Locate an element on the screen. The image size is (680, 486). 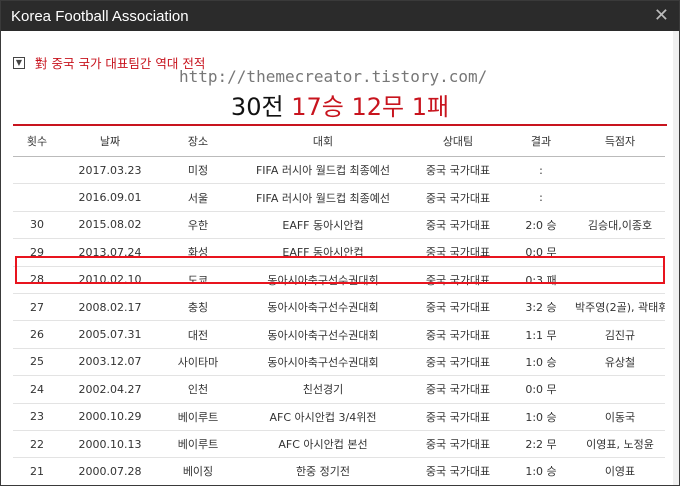
table-cell: 이영표, 노정윤 is located at coordinates (620, 444).